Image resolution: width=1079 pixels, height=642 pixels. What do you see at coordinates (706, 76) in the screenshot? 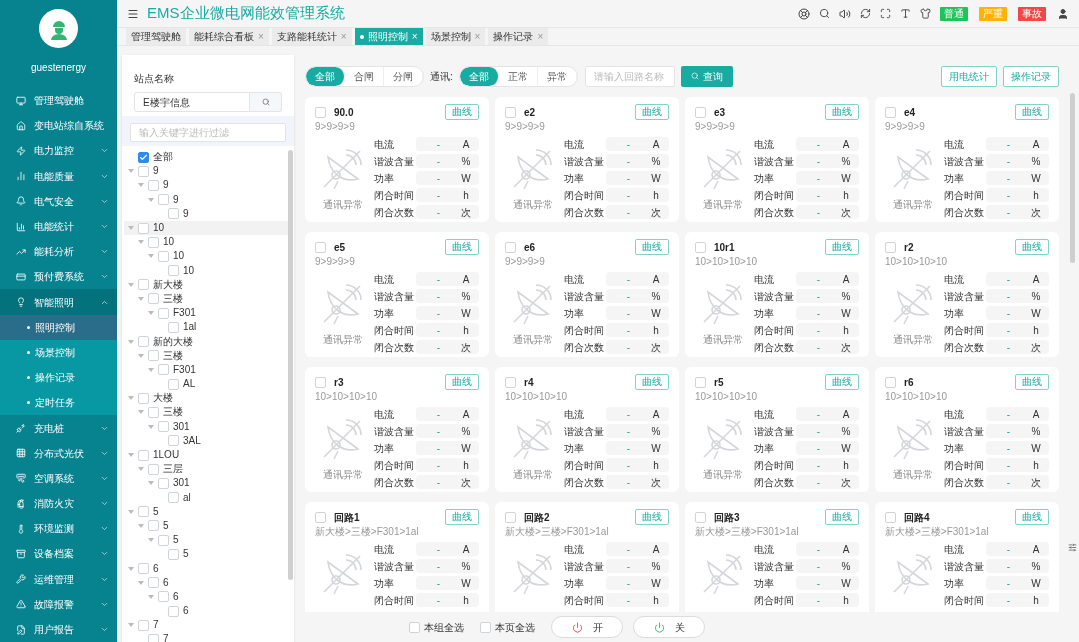
I see `query-button: 查询` at bounding box center [706, 76].